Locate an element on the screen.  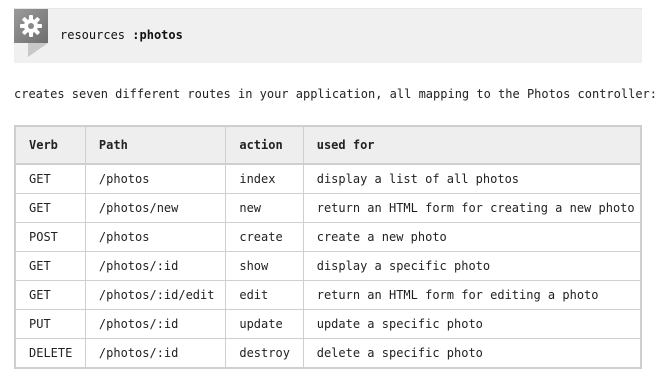
code-badge is located at coordinates (31, 26).